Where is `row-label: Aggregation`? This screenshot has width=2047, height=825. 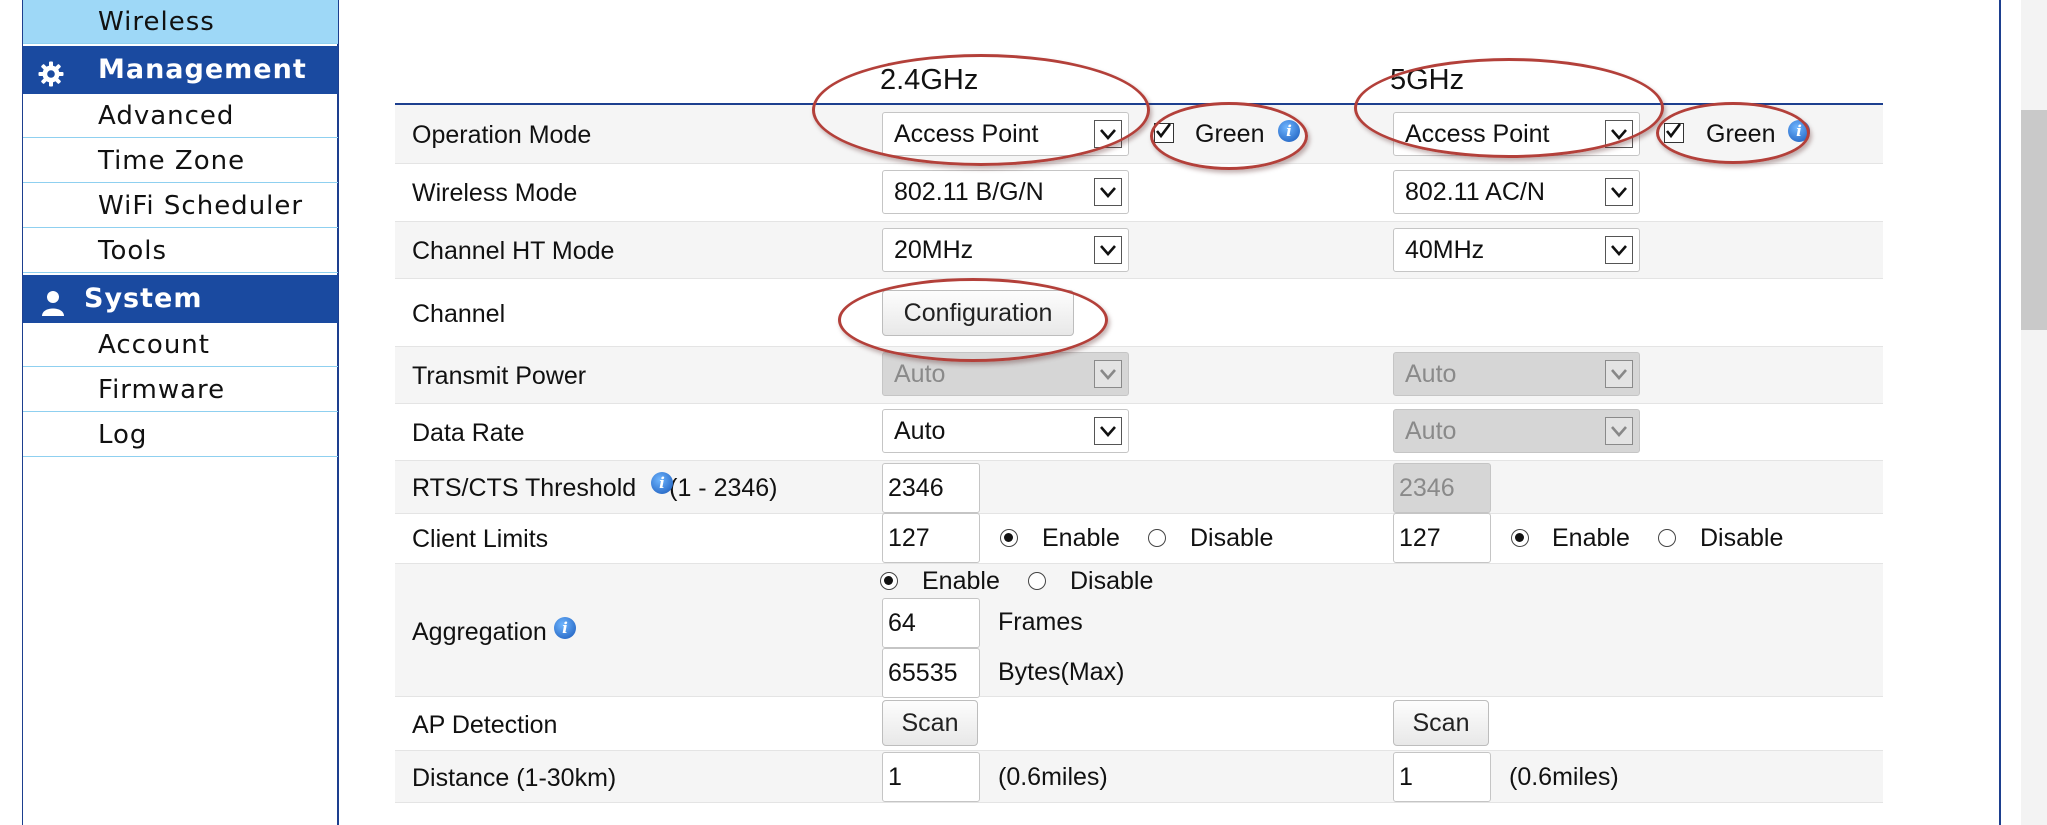 row-label: Aggregation is located at coordinates (479, 632).